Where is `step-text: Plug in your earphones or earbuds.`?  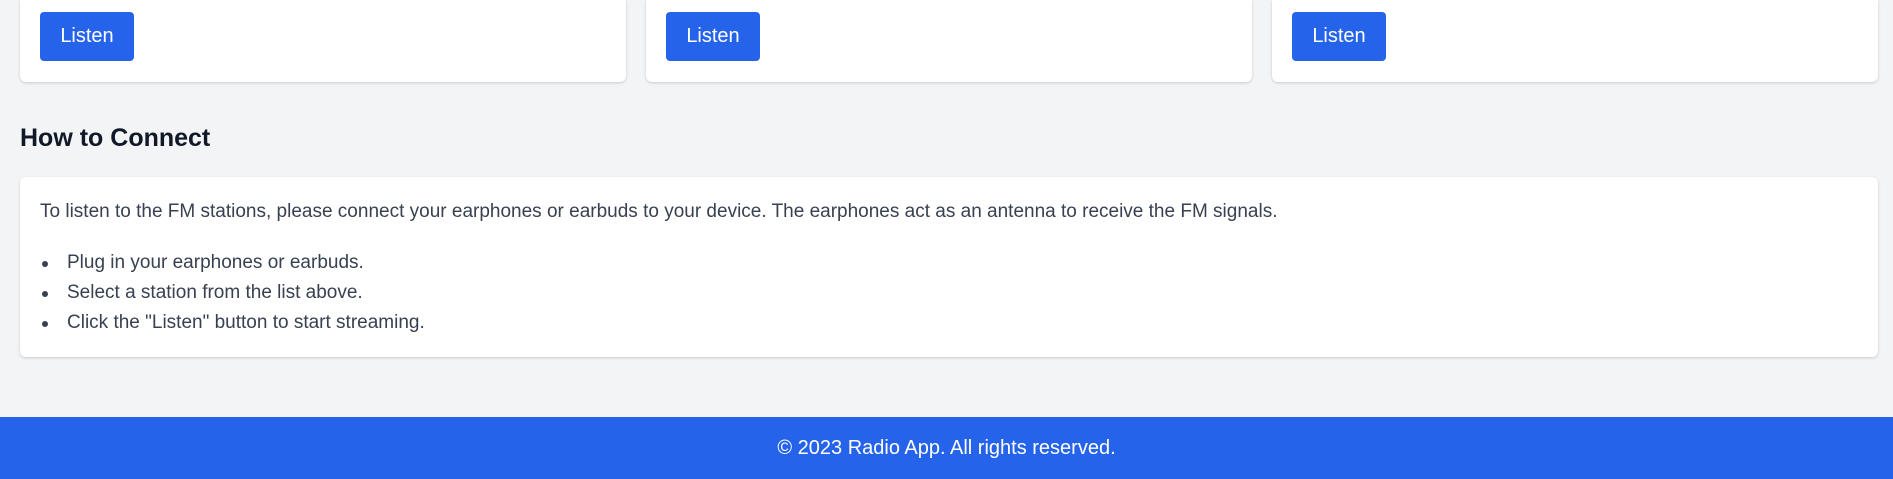 step-text: Plug in your earphones or earbuds. is located at coordinates (215, 262).